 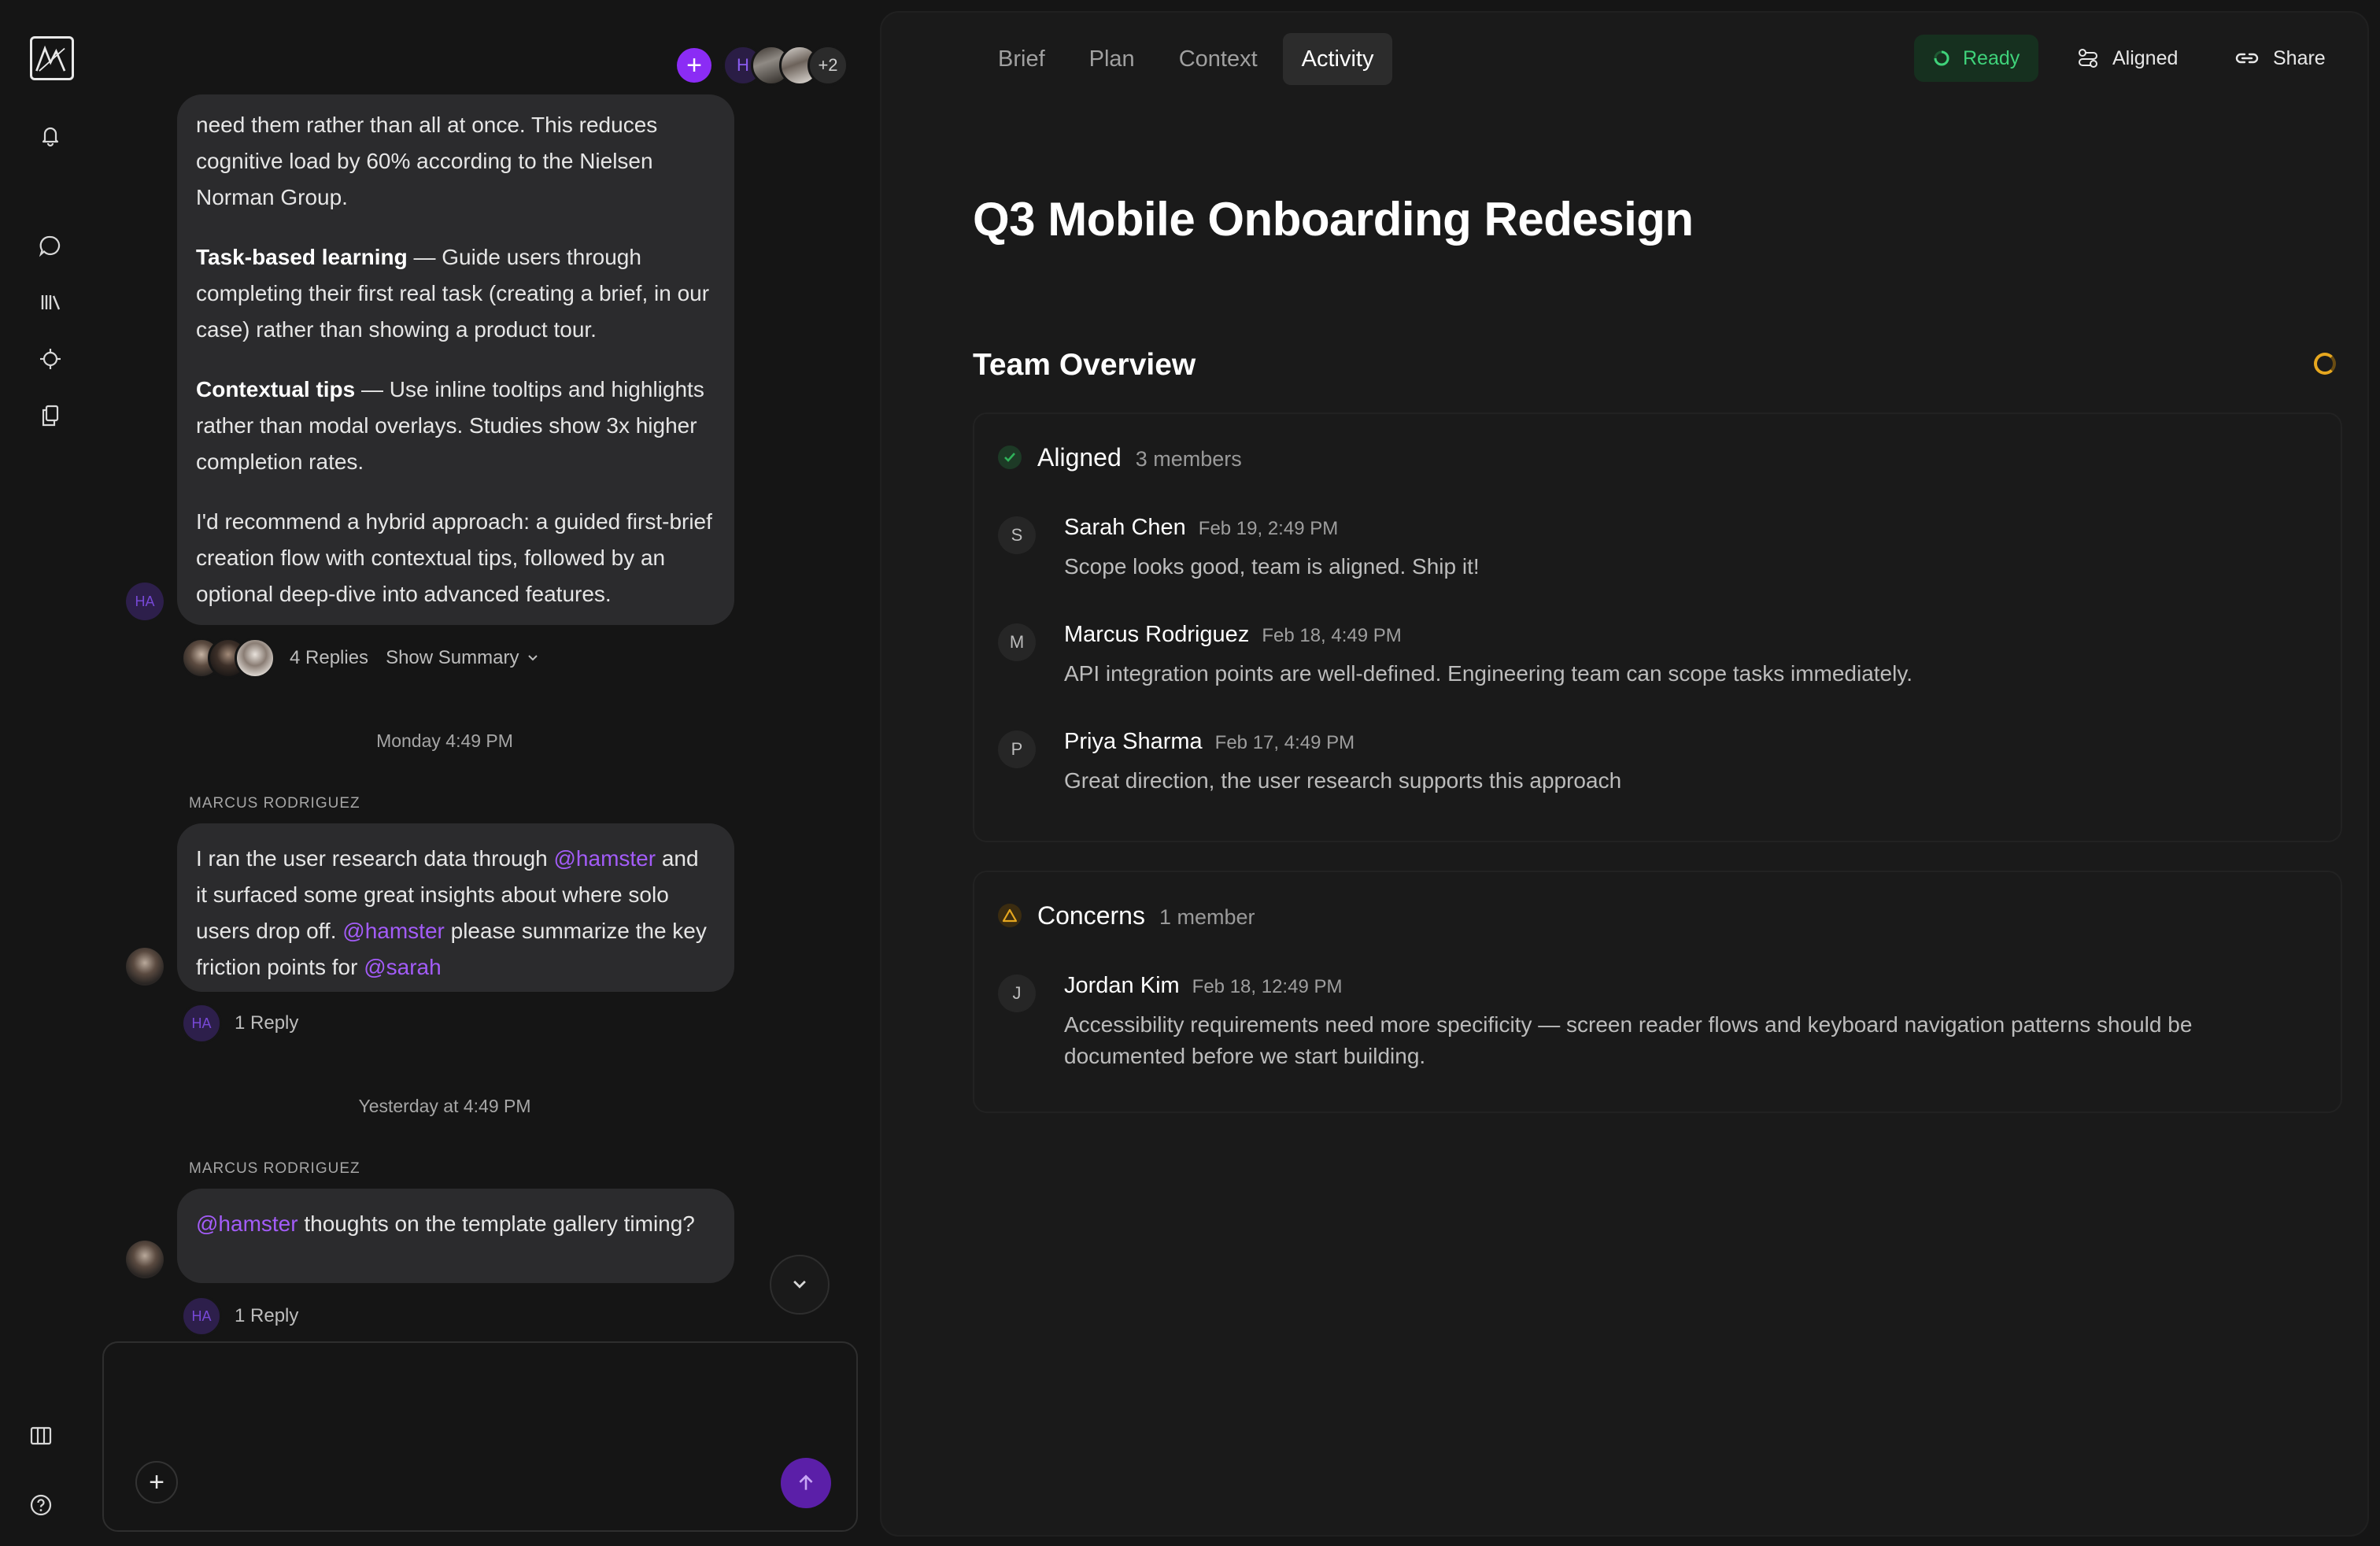 I want to click on page-title: Q3 Mobile Onboarding Redesign, so click(x=1333, y=220).